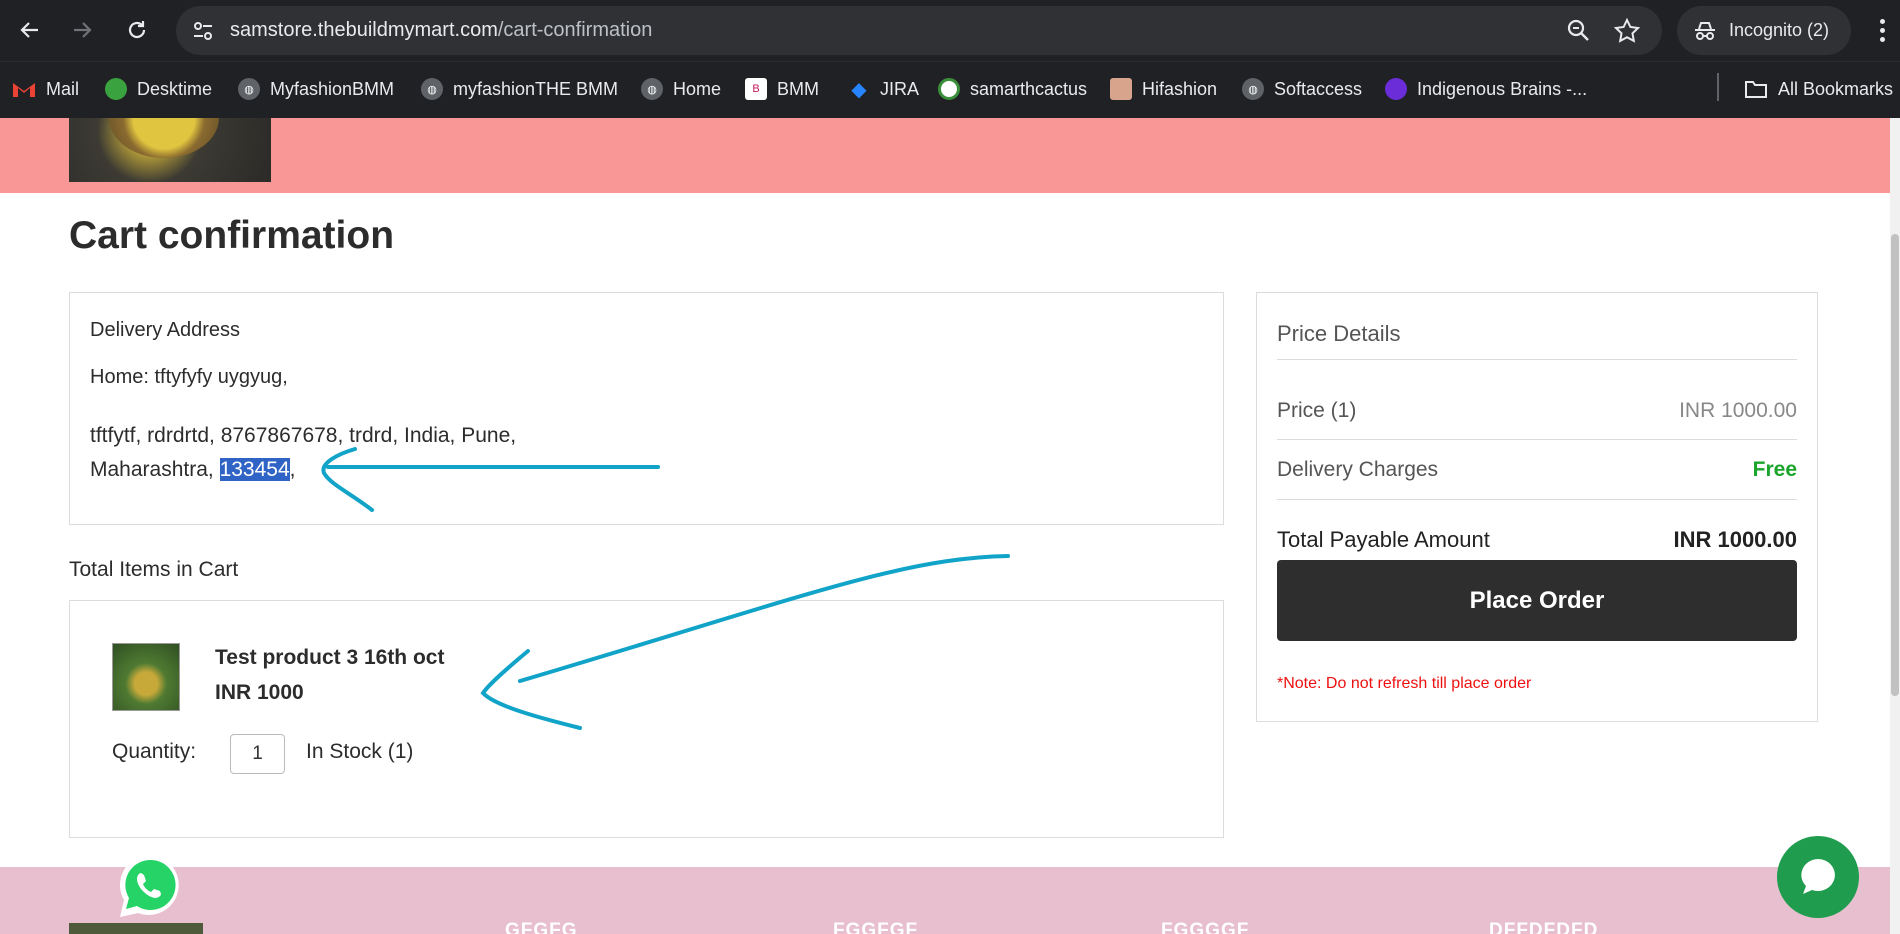  What do you see at coordinates (681, 89) in the screenshot?
I see `bookmark-home: ◍ Home` at bounding box center [681, 89].